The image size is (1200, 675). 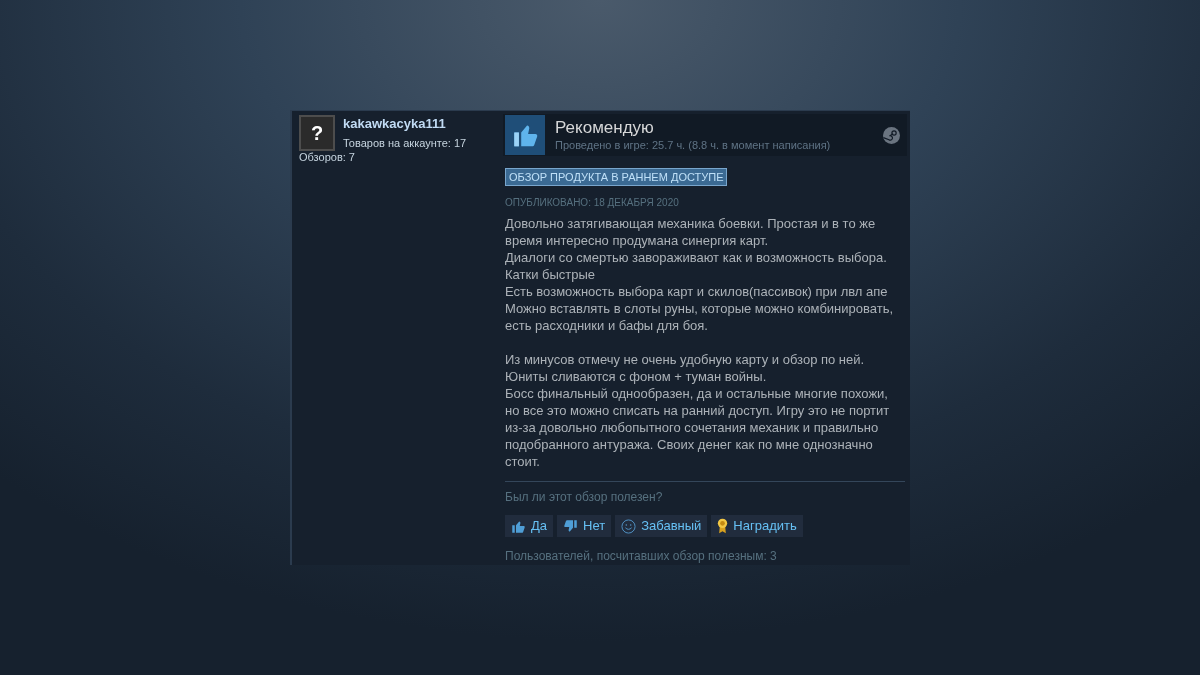 What do you see at coordinates (641, 556) in the screenshot?
I see `helpful-count: Пользователей, посчитавших обзор полезным: 3` at bounding box center [641, 556].